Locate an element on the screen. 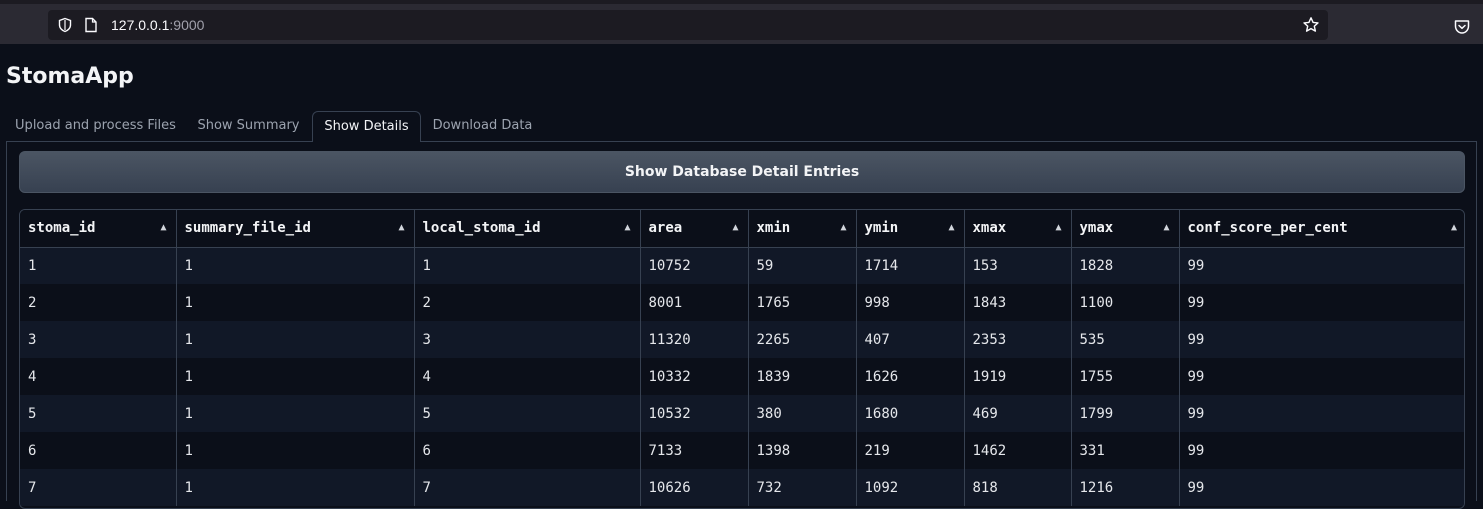 The image size is (1483, 509). table-cell-xmin: 2265 is located at coordinates (802, 339).